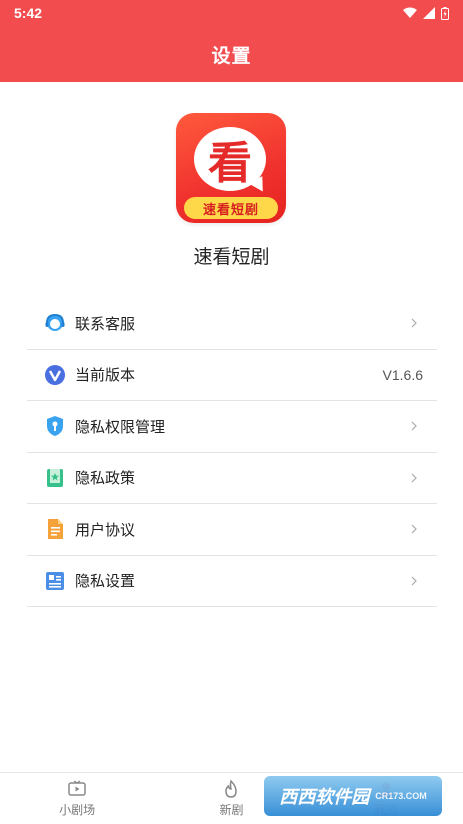 The width and height of the screenshot is (463, 824). I want to click on status-icons, so click(426, 13).